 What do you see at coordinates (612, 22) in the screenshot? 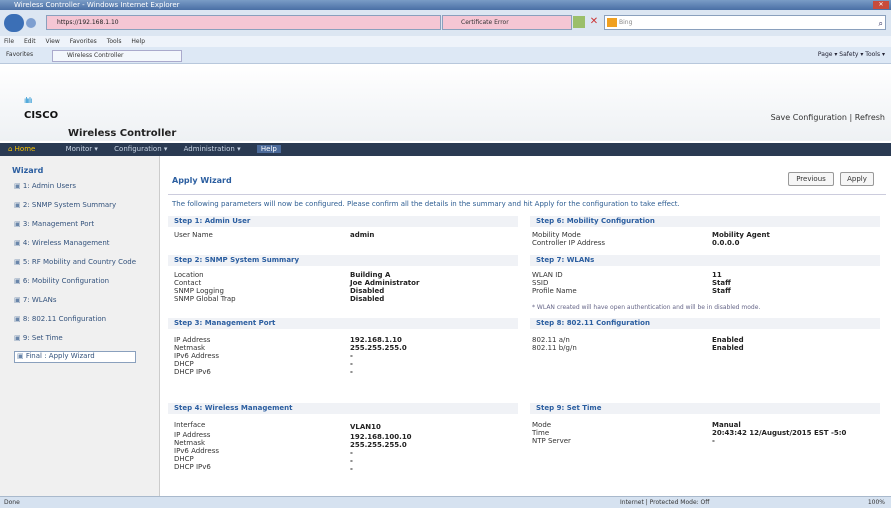
I see `bing-logo-icon` at bounding box center [612, 22].